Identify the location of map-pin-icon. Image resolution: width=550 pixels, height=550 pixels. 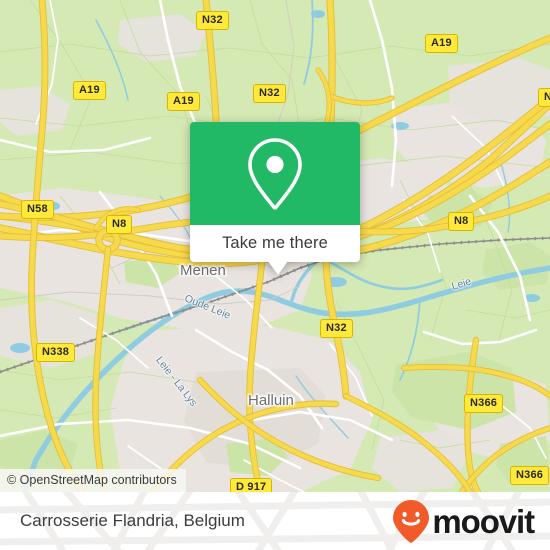
(275, 173).